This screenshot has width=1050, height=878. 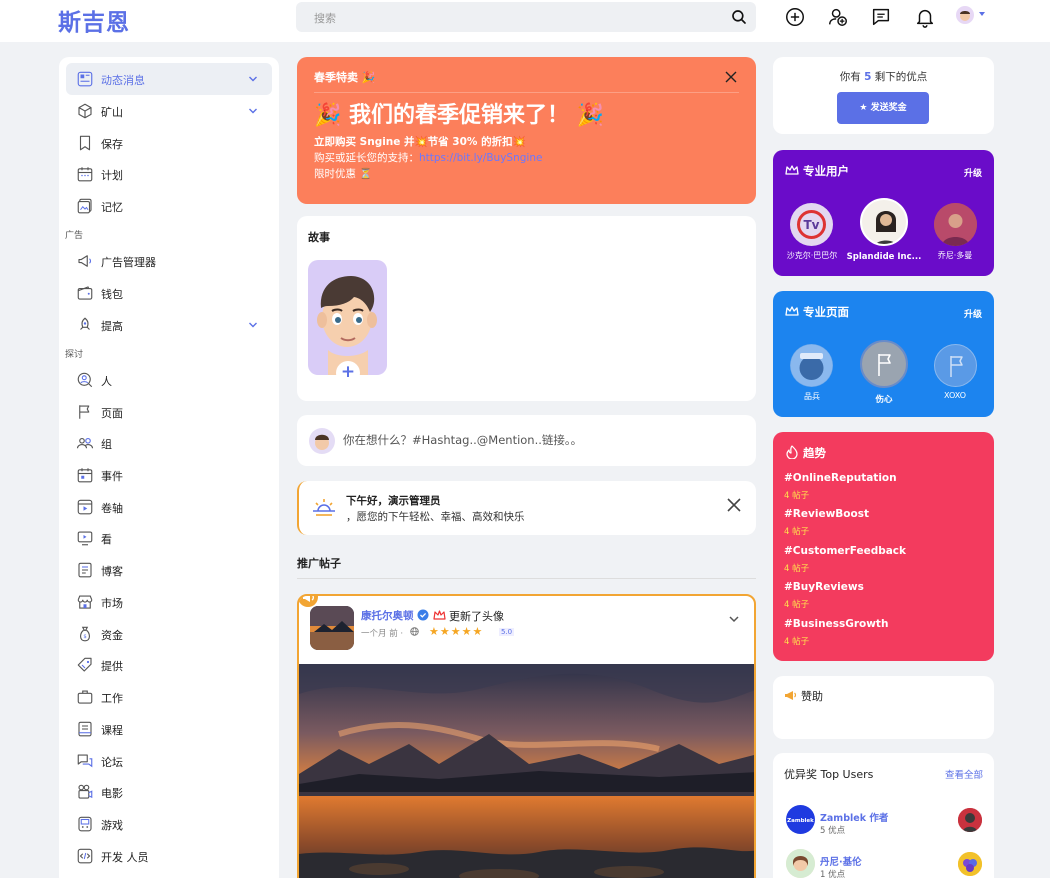 I want to click on points-count: 5, so click(x=868, y=77).